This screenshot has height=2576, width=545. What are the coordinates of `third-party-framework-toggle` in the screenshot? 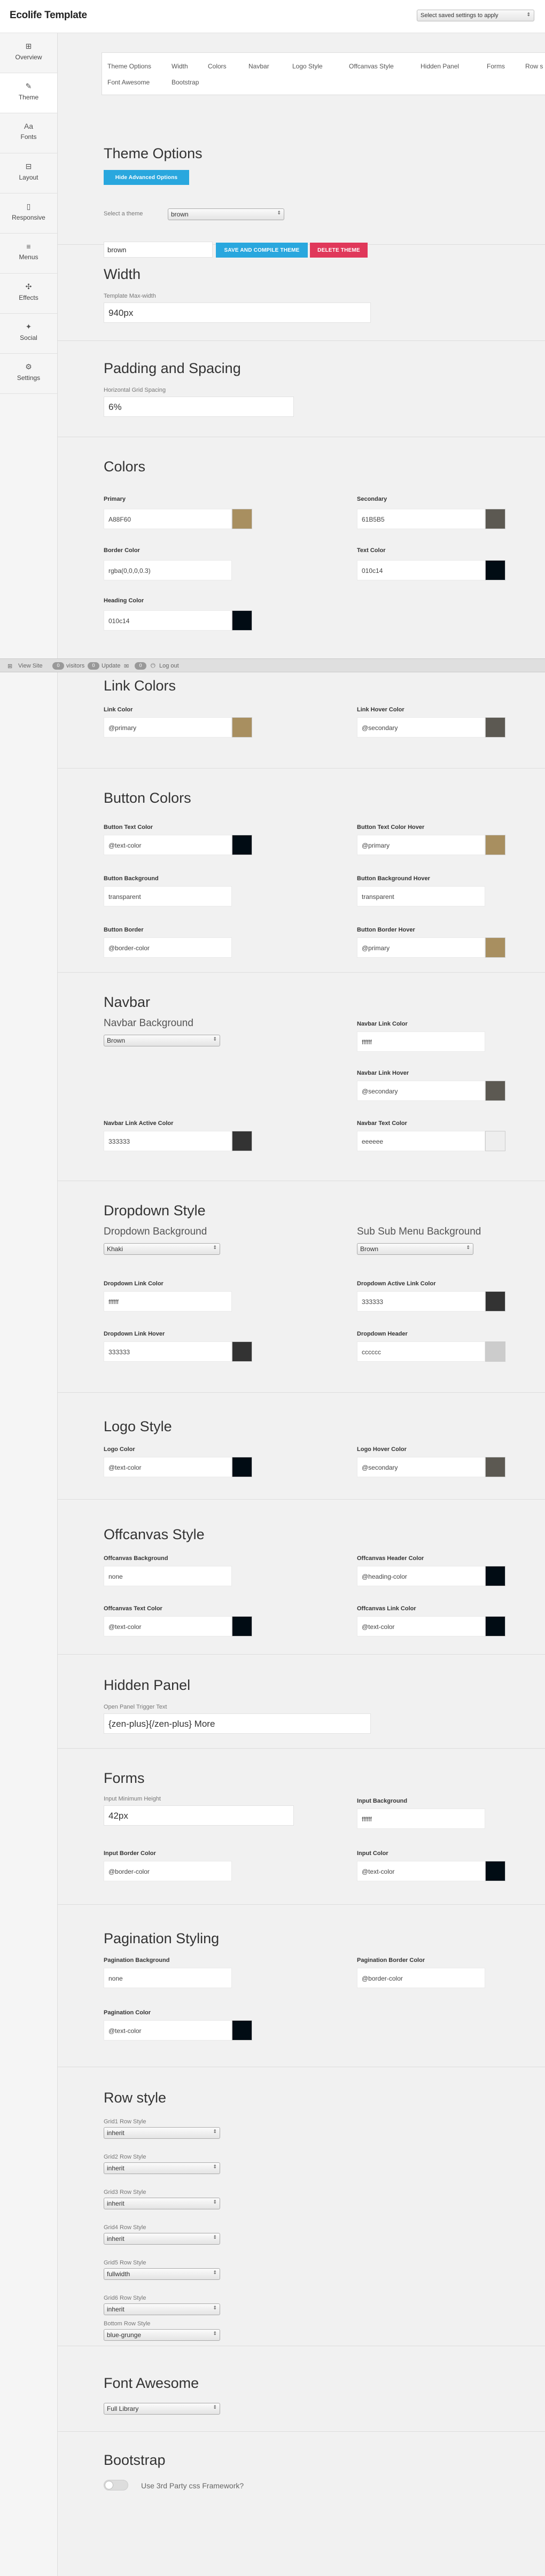 It's located at (116, 2485).